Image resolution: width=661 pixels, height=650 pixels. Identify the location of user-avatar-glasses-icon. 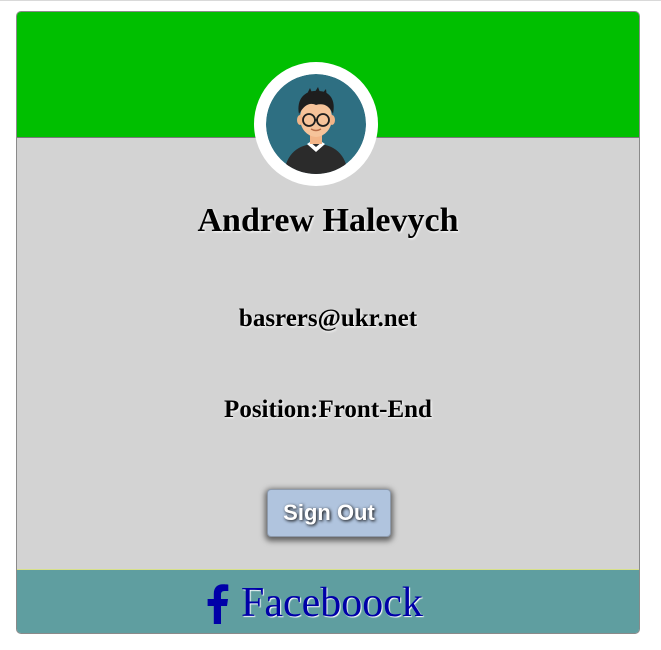
(316, 124).